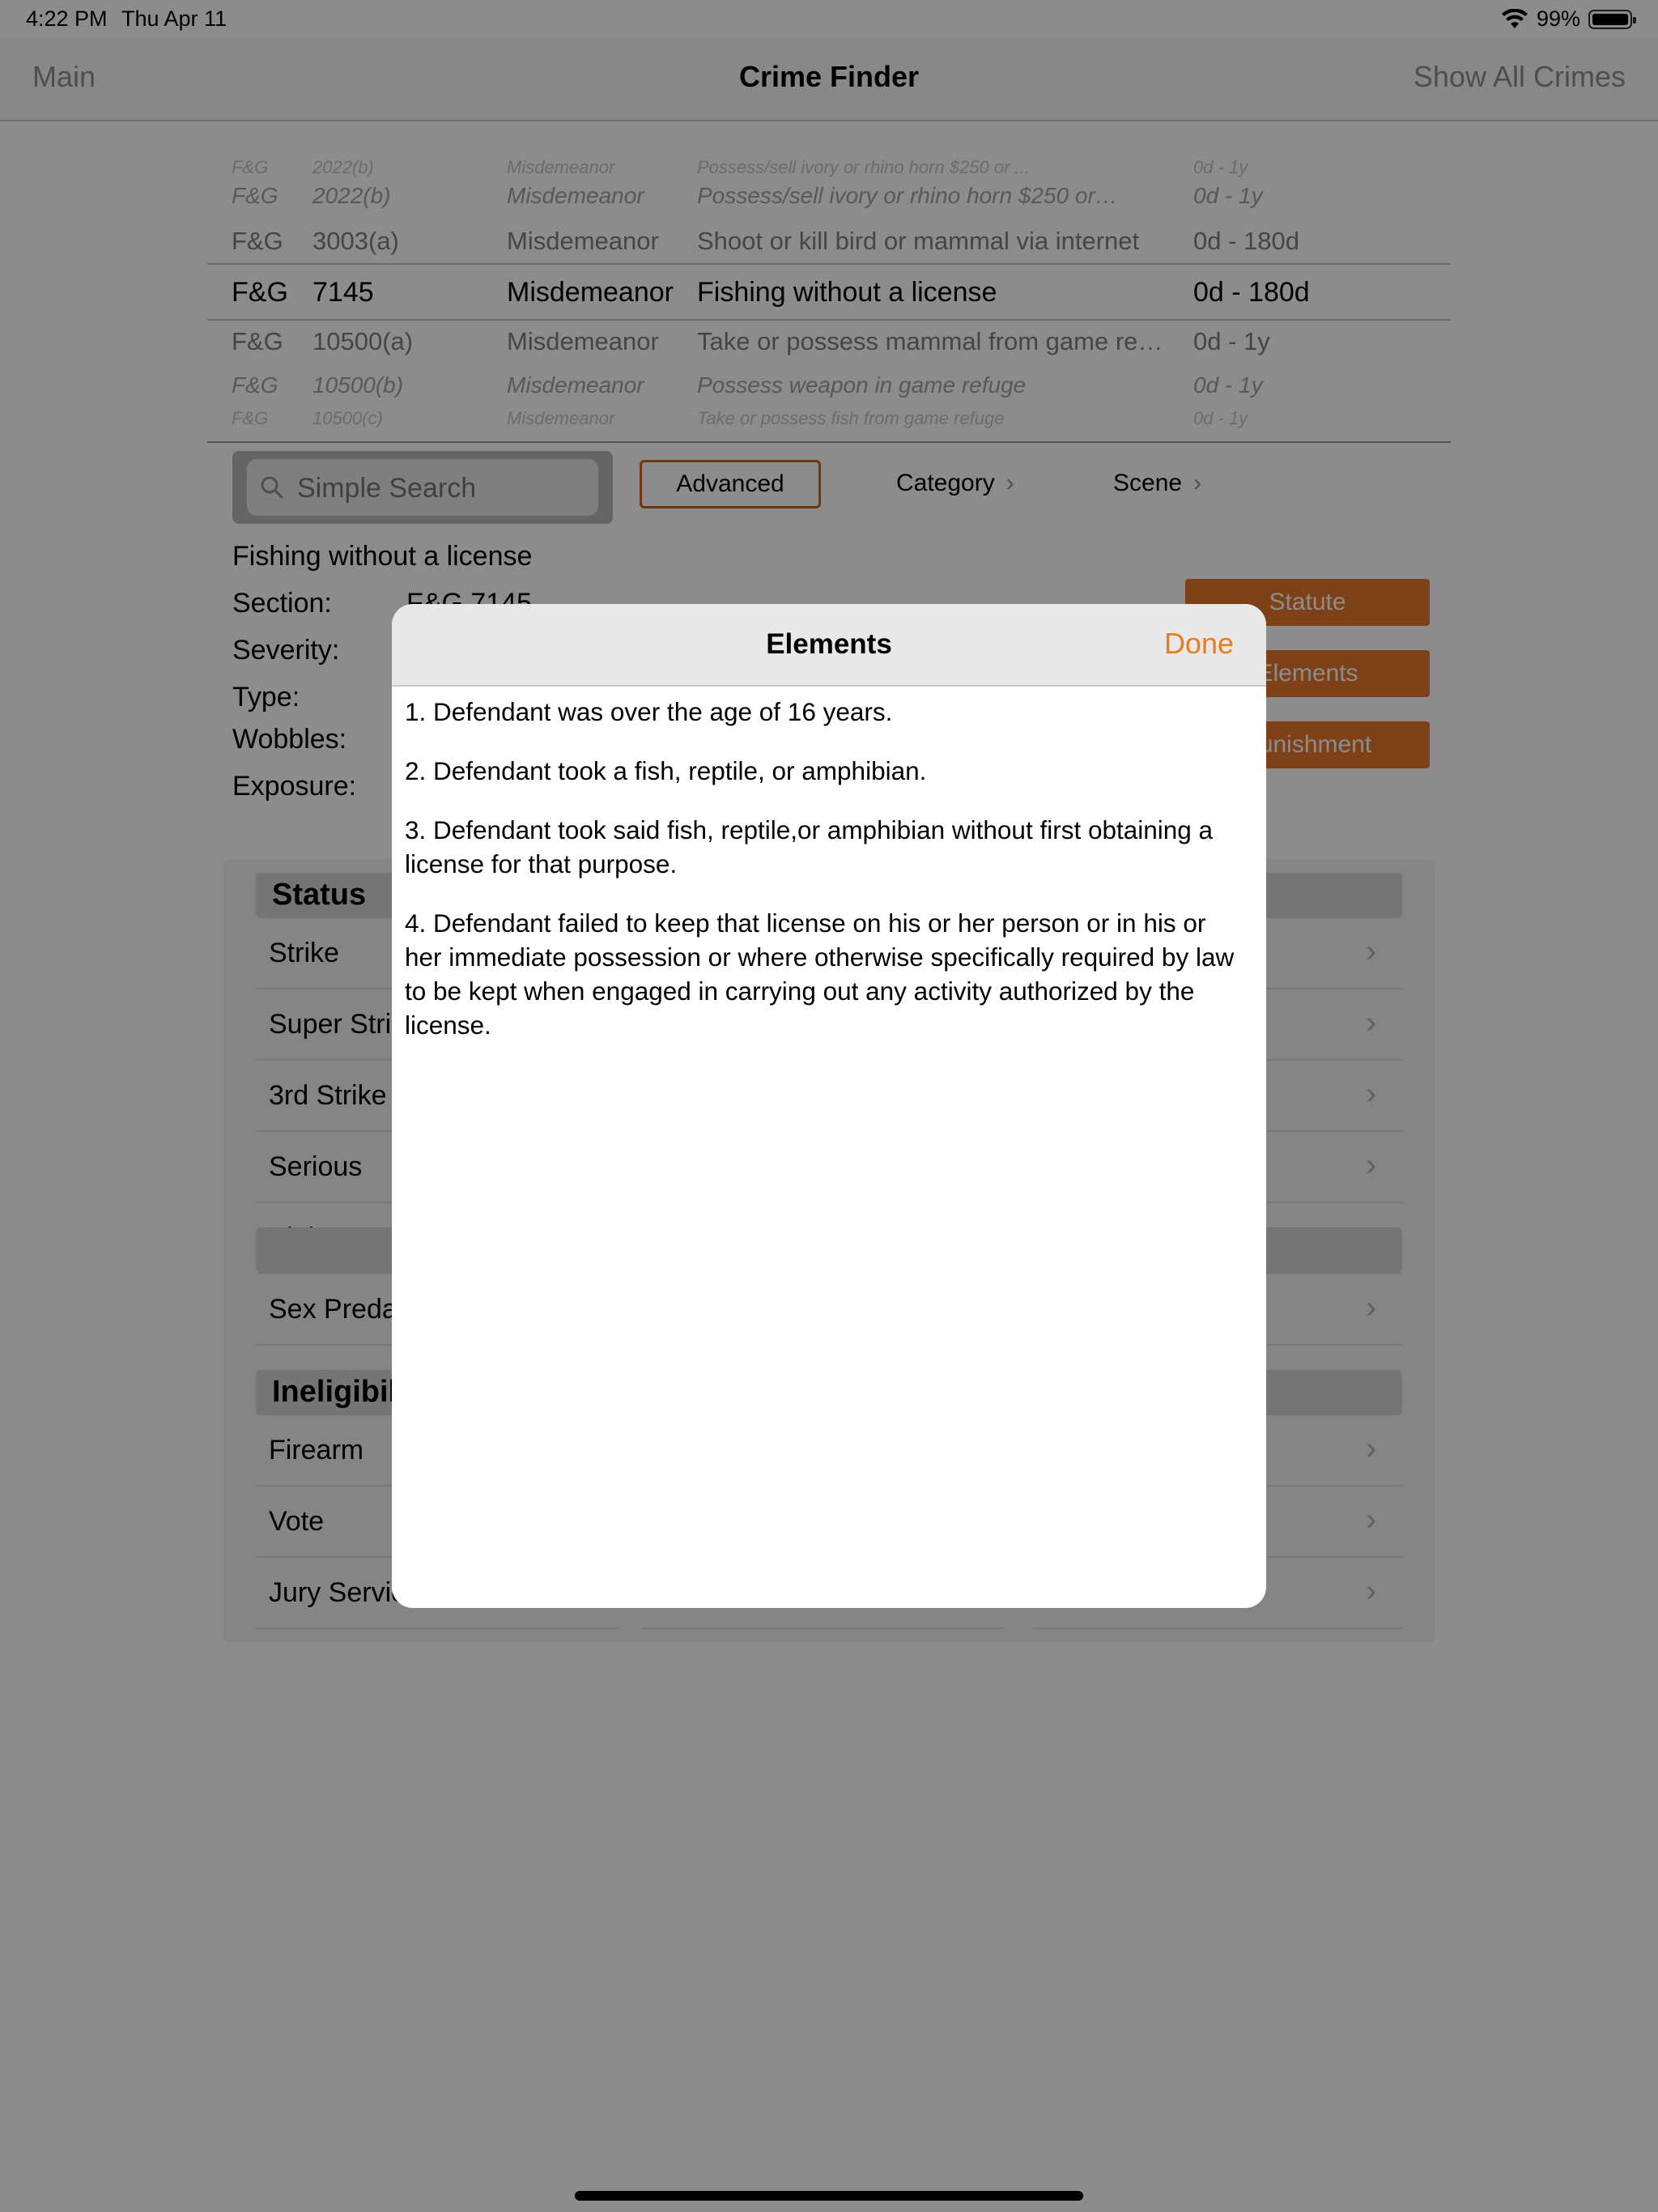  What do you see at coordinates (1199, 644) in the screenshot?
I see `done-button: Done` at bounding box center [1199, 644].